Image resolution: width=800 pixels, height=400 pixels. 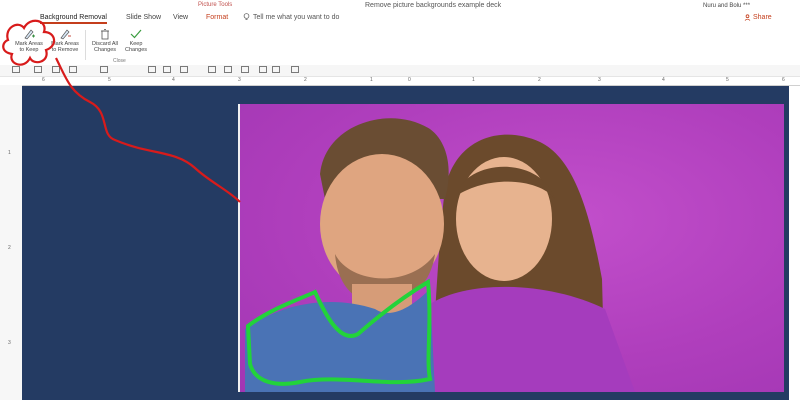 What do you see at coordinates (148, 130) in the screenshot?
I see `pointer-line-annotation` at bounding box center [148, 130].